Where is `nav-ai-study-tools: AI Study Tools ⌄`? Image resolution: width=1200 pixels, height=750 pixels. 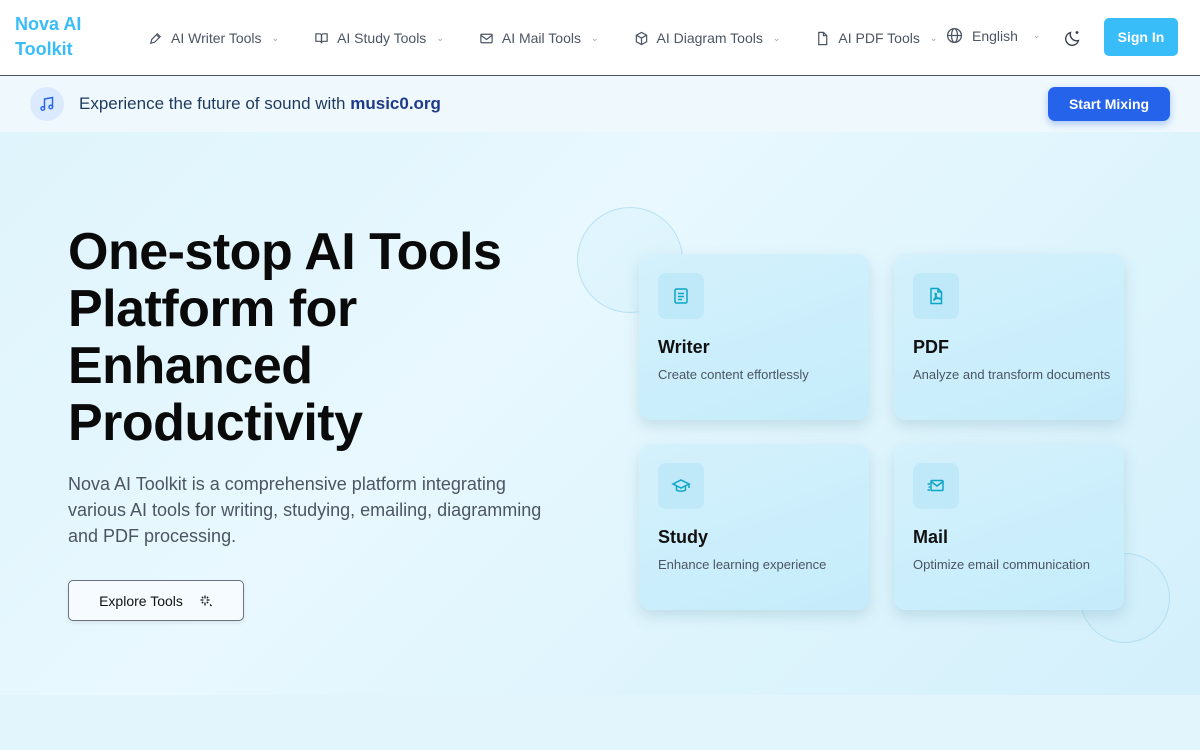
nav-ai-study-tools: AI Study Tools ⌄ is located at coordinates (379, 38).